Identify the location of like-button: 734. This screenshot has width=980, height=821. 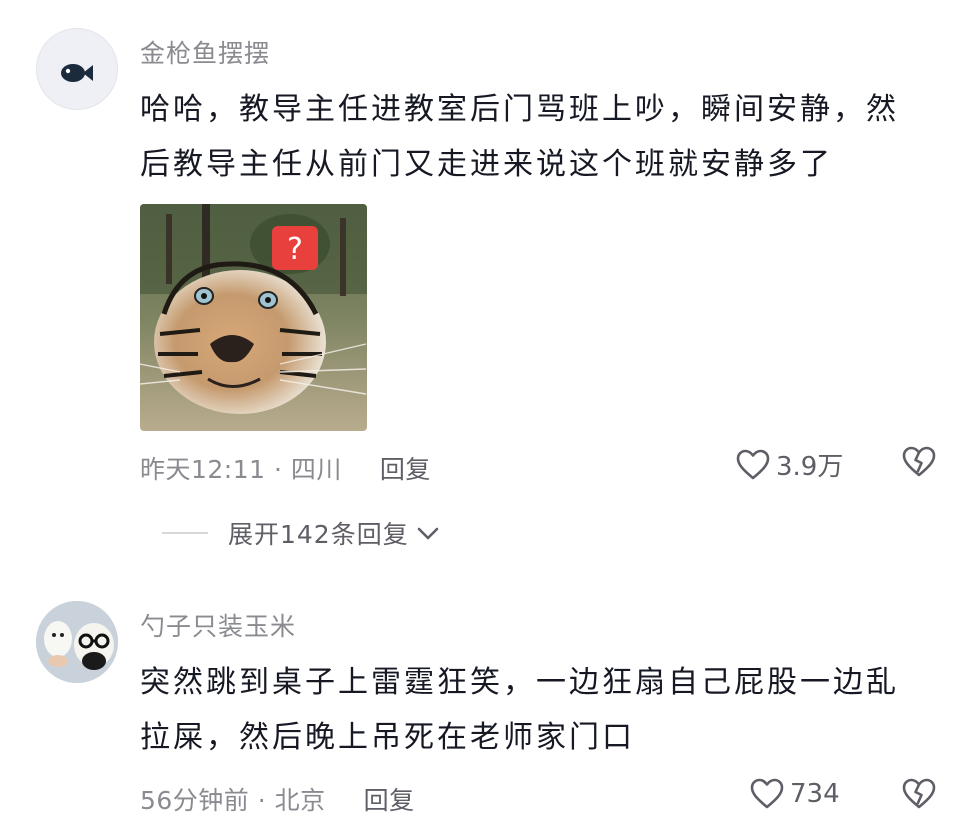
(795, 794).